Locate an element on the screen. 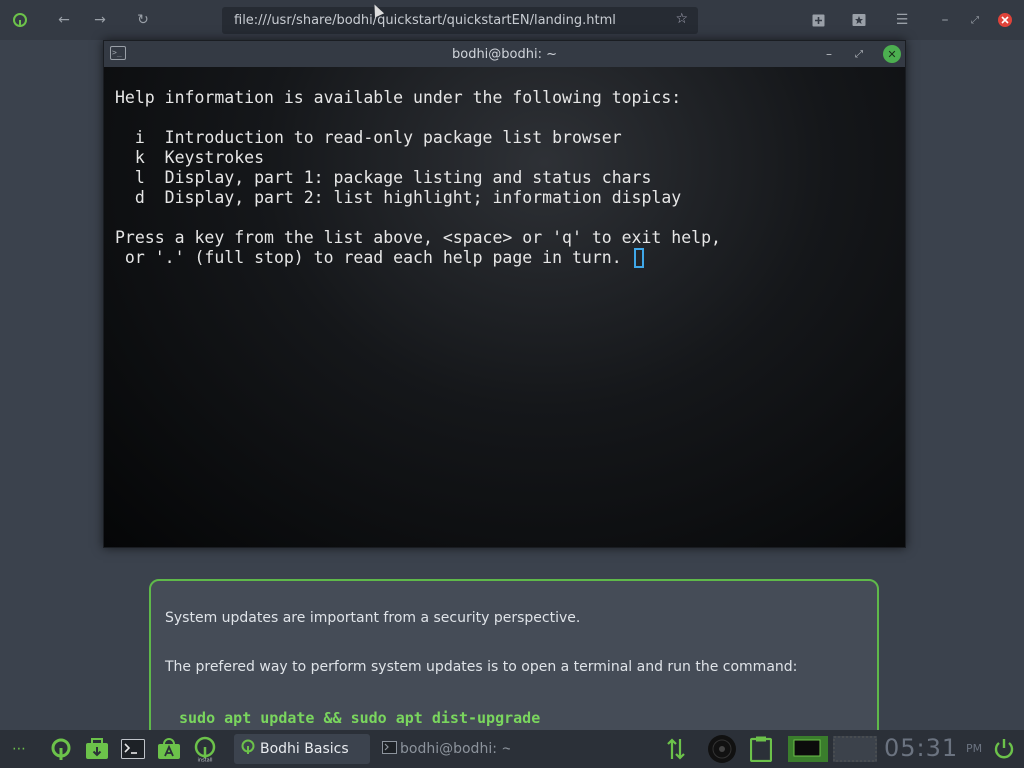 Image resolution: width=1024 pixels, height=768 pixels. back-icon: ← is located at coordinates (64, 20).